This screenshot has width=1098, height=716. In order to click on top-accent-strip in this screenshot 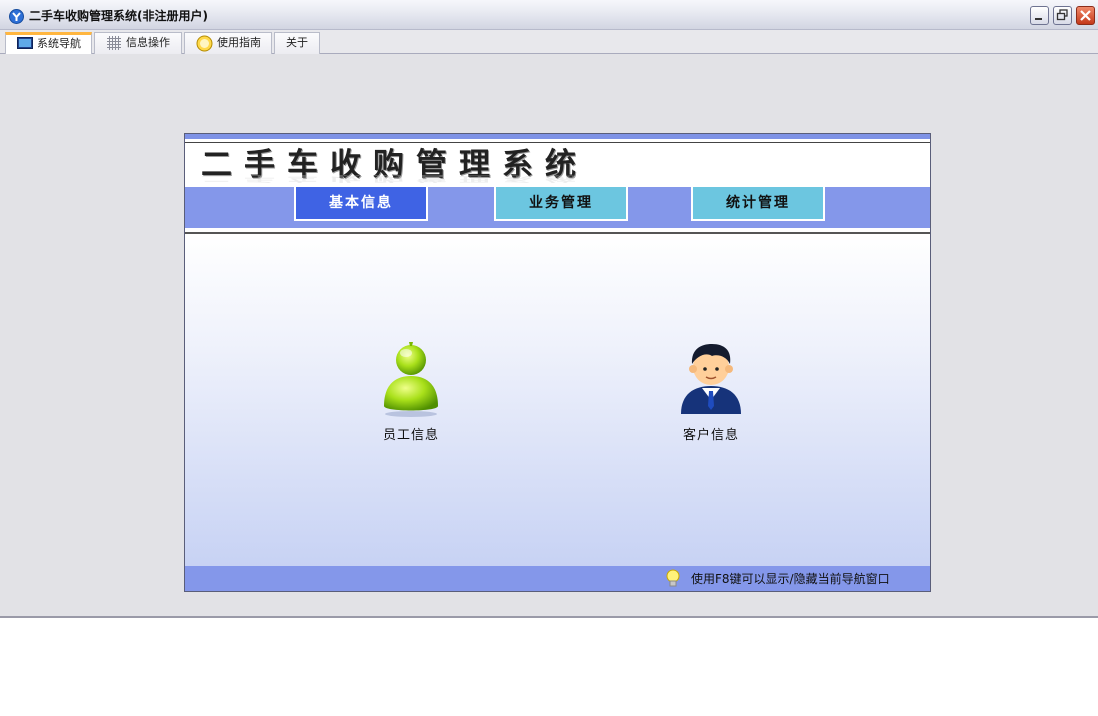, I will do `click(557, 136)`.